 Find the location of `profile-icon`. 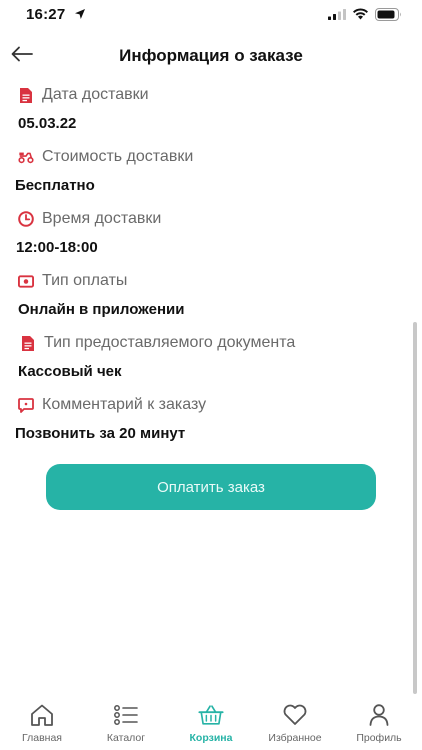

profile-icon is located at coordinates (379, 715).